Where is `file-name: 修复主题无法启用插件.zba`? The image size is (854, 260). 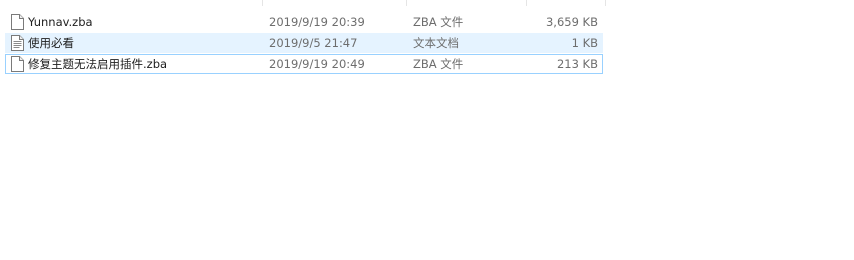
file-name: 修复主题无法启用插件.zba is located at coordinates (98, 64).